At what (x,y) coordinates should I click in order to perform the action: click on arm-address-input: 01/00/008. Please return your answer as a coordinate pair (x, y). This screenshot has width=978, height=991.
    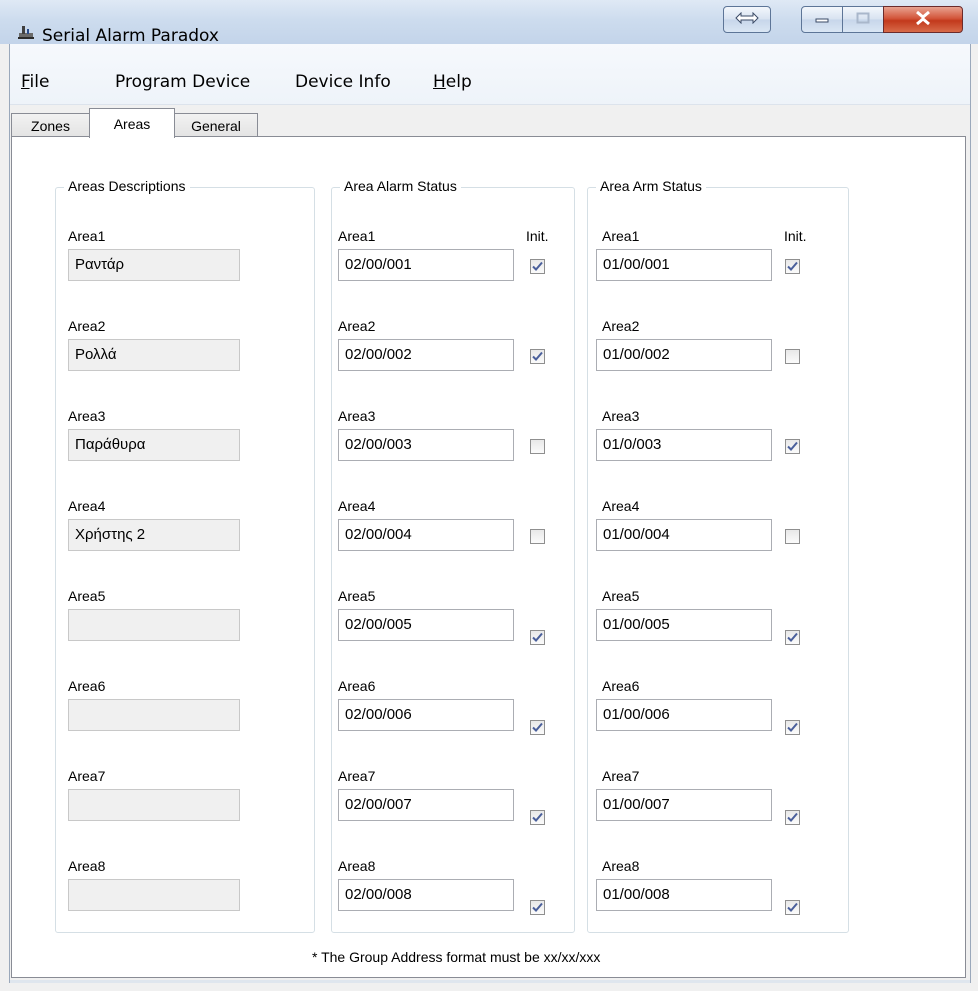
    Looking at the image, I should click on (684, 895).